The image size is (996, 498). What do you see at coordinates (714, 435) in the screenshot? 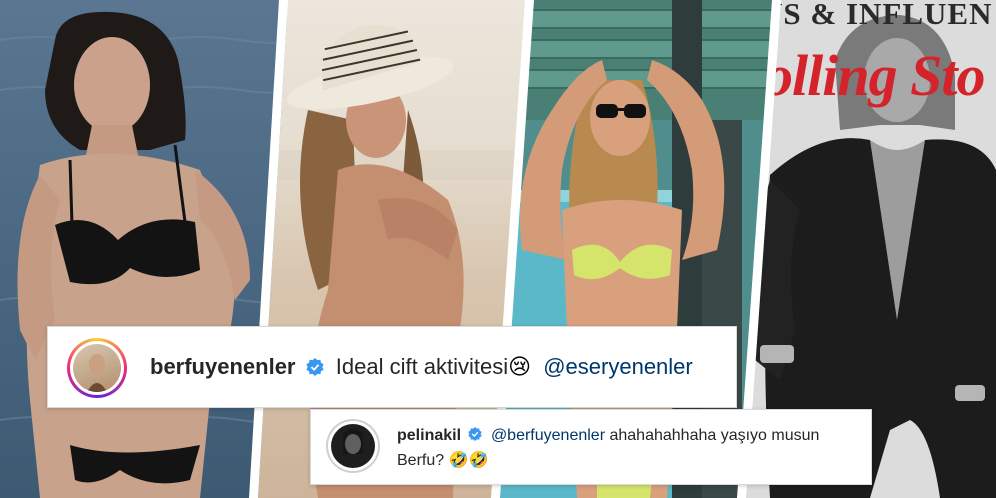
I see `comment-text-line1: ahahahahhaha yaşıyo musun` at bounding box center [714, 435].